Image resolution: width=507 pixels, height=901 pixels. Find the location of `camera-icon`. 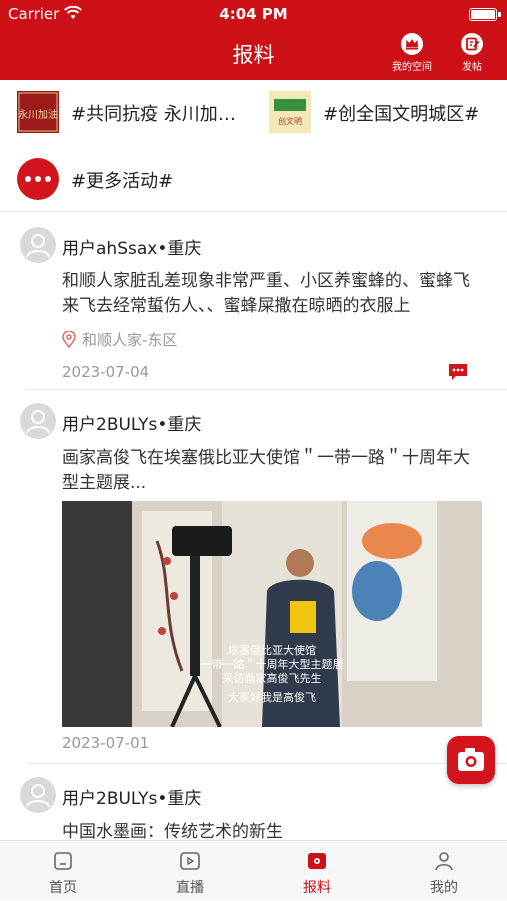

camera-icon is located at coordinates (471, 759).